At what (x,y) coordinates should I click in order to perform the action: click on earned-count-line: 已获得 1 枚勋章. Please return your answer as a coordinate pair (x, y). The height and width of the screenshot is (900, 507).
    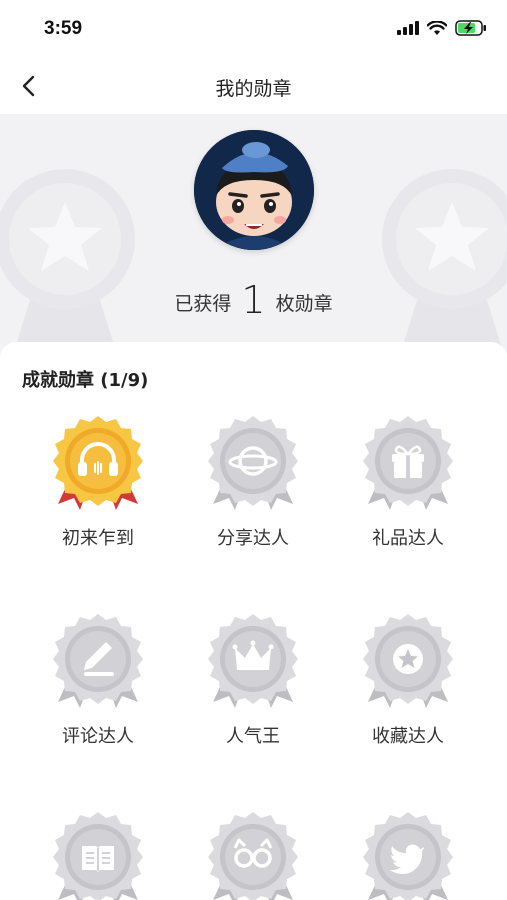
    Looking at the image, I should click on (253, 300).